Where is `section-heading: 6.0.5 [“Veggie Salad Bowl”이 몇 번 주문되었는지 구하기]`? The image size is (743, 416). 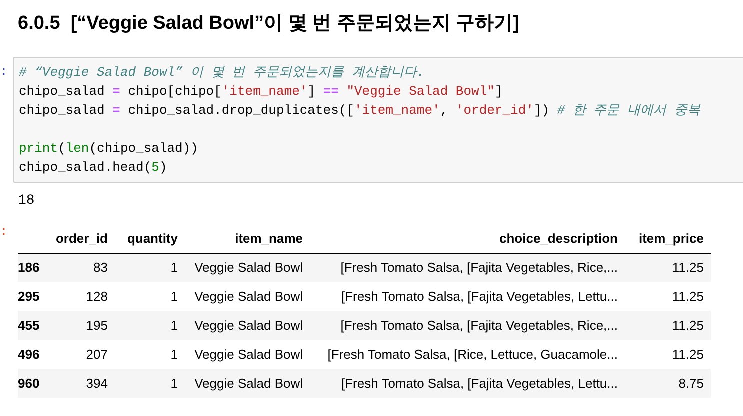
section-heading: 6.0.5 [“Veggie Salad Bowl”이 몇 번 주문되었는지 구하기] is located at coordinates (269, 24).